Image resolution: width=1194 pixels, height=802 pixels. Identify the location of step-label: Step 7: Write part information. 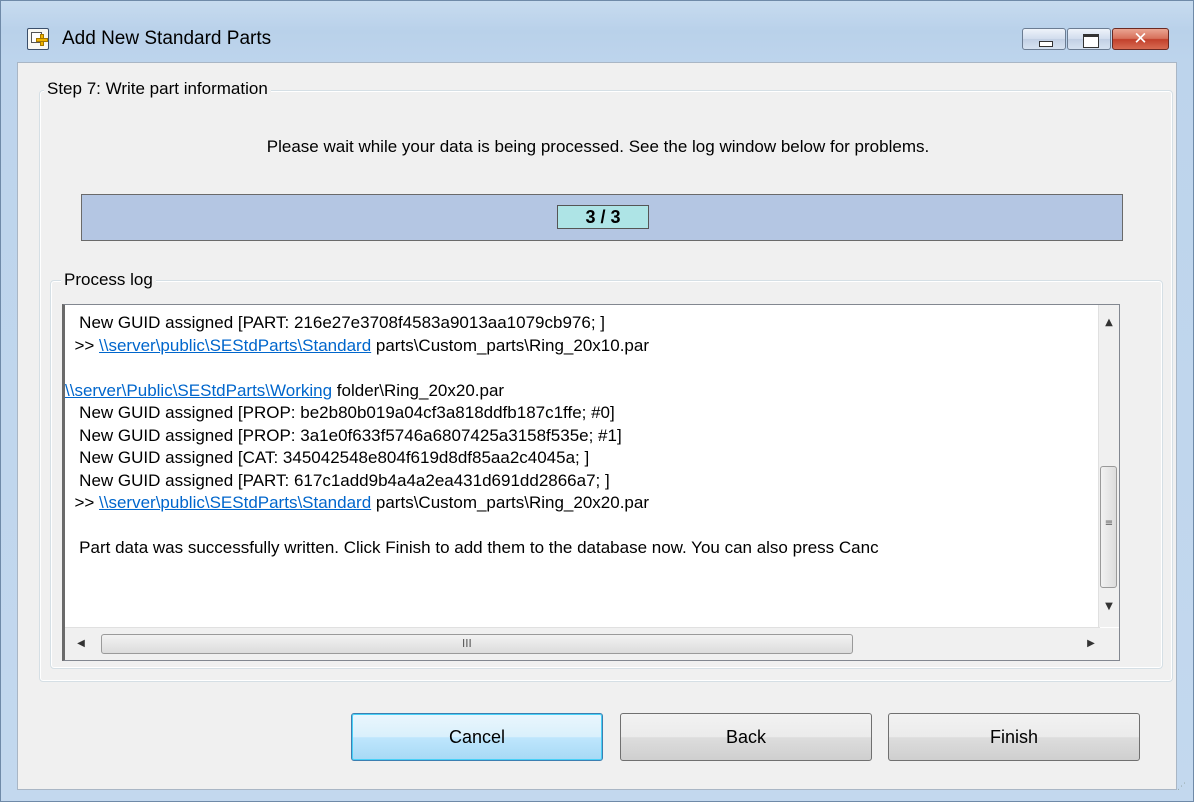
(157, 89).